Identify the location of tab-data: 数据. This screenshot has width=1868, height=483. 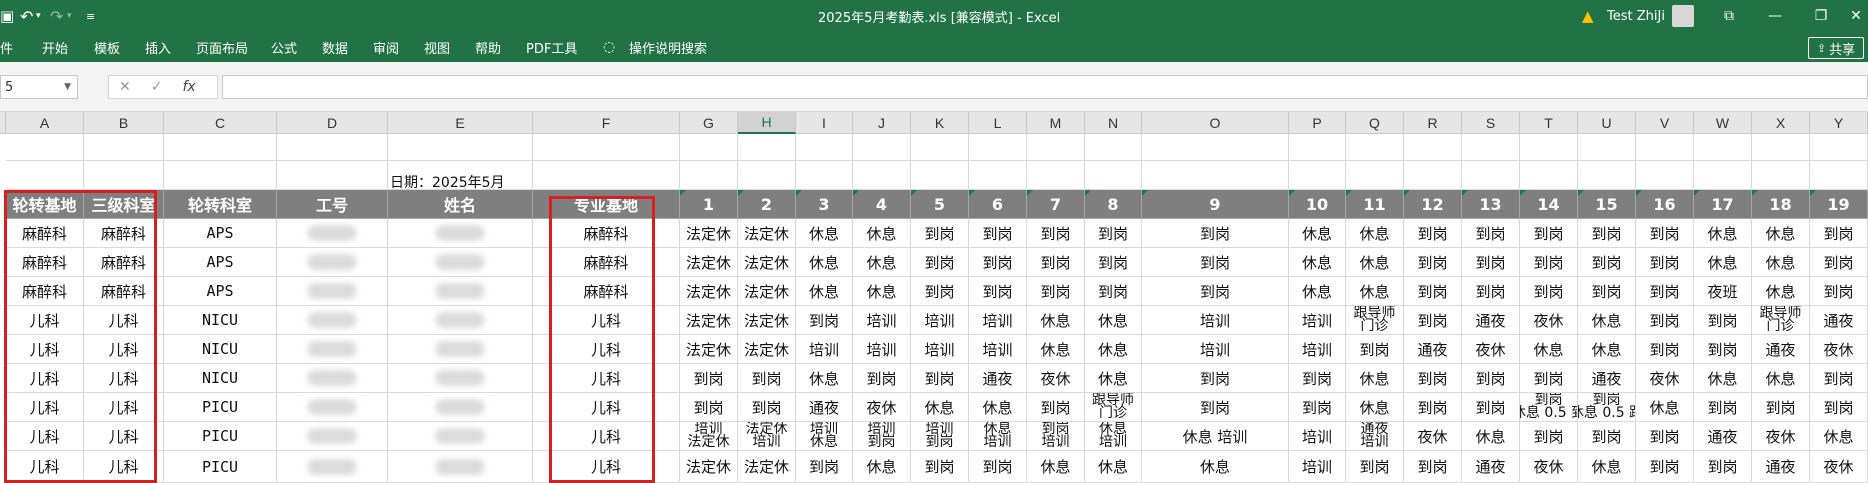
(335, 47).